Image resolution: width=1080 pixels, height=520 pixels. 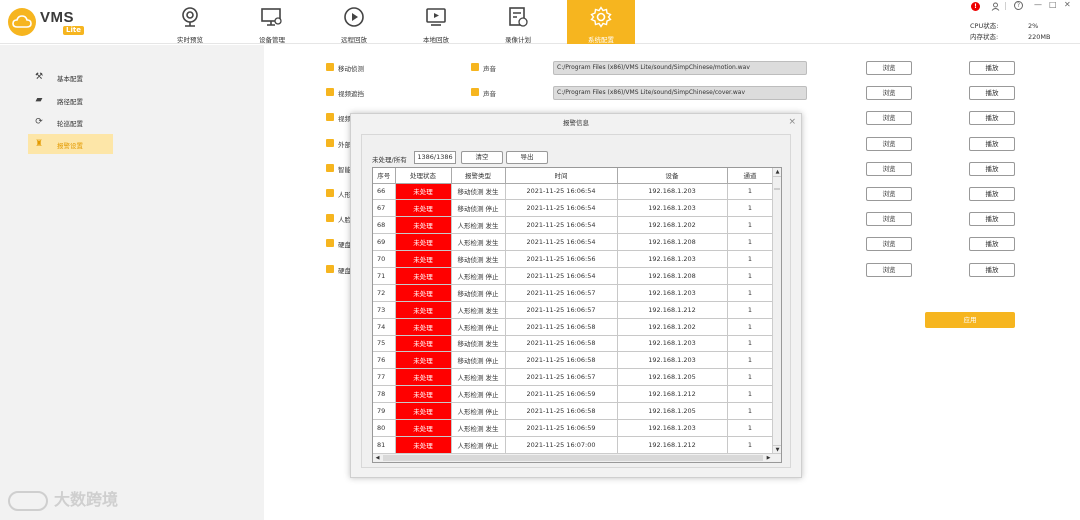 What do you see at coordinates (70, 77) in the screenshot?
I see `sidebar-item-basic: ⚒ 基本配置` at bounding box center [70, 77].